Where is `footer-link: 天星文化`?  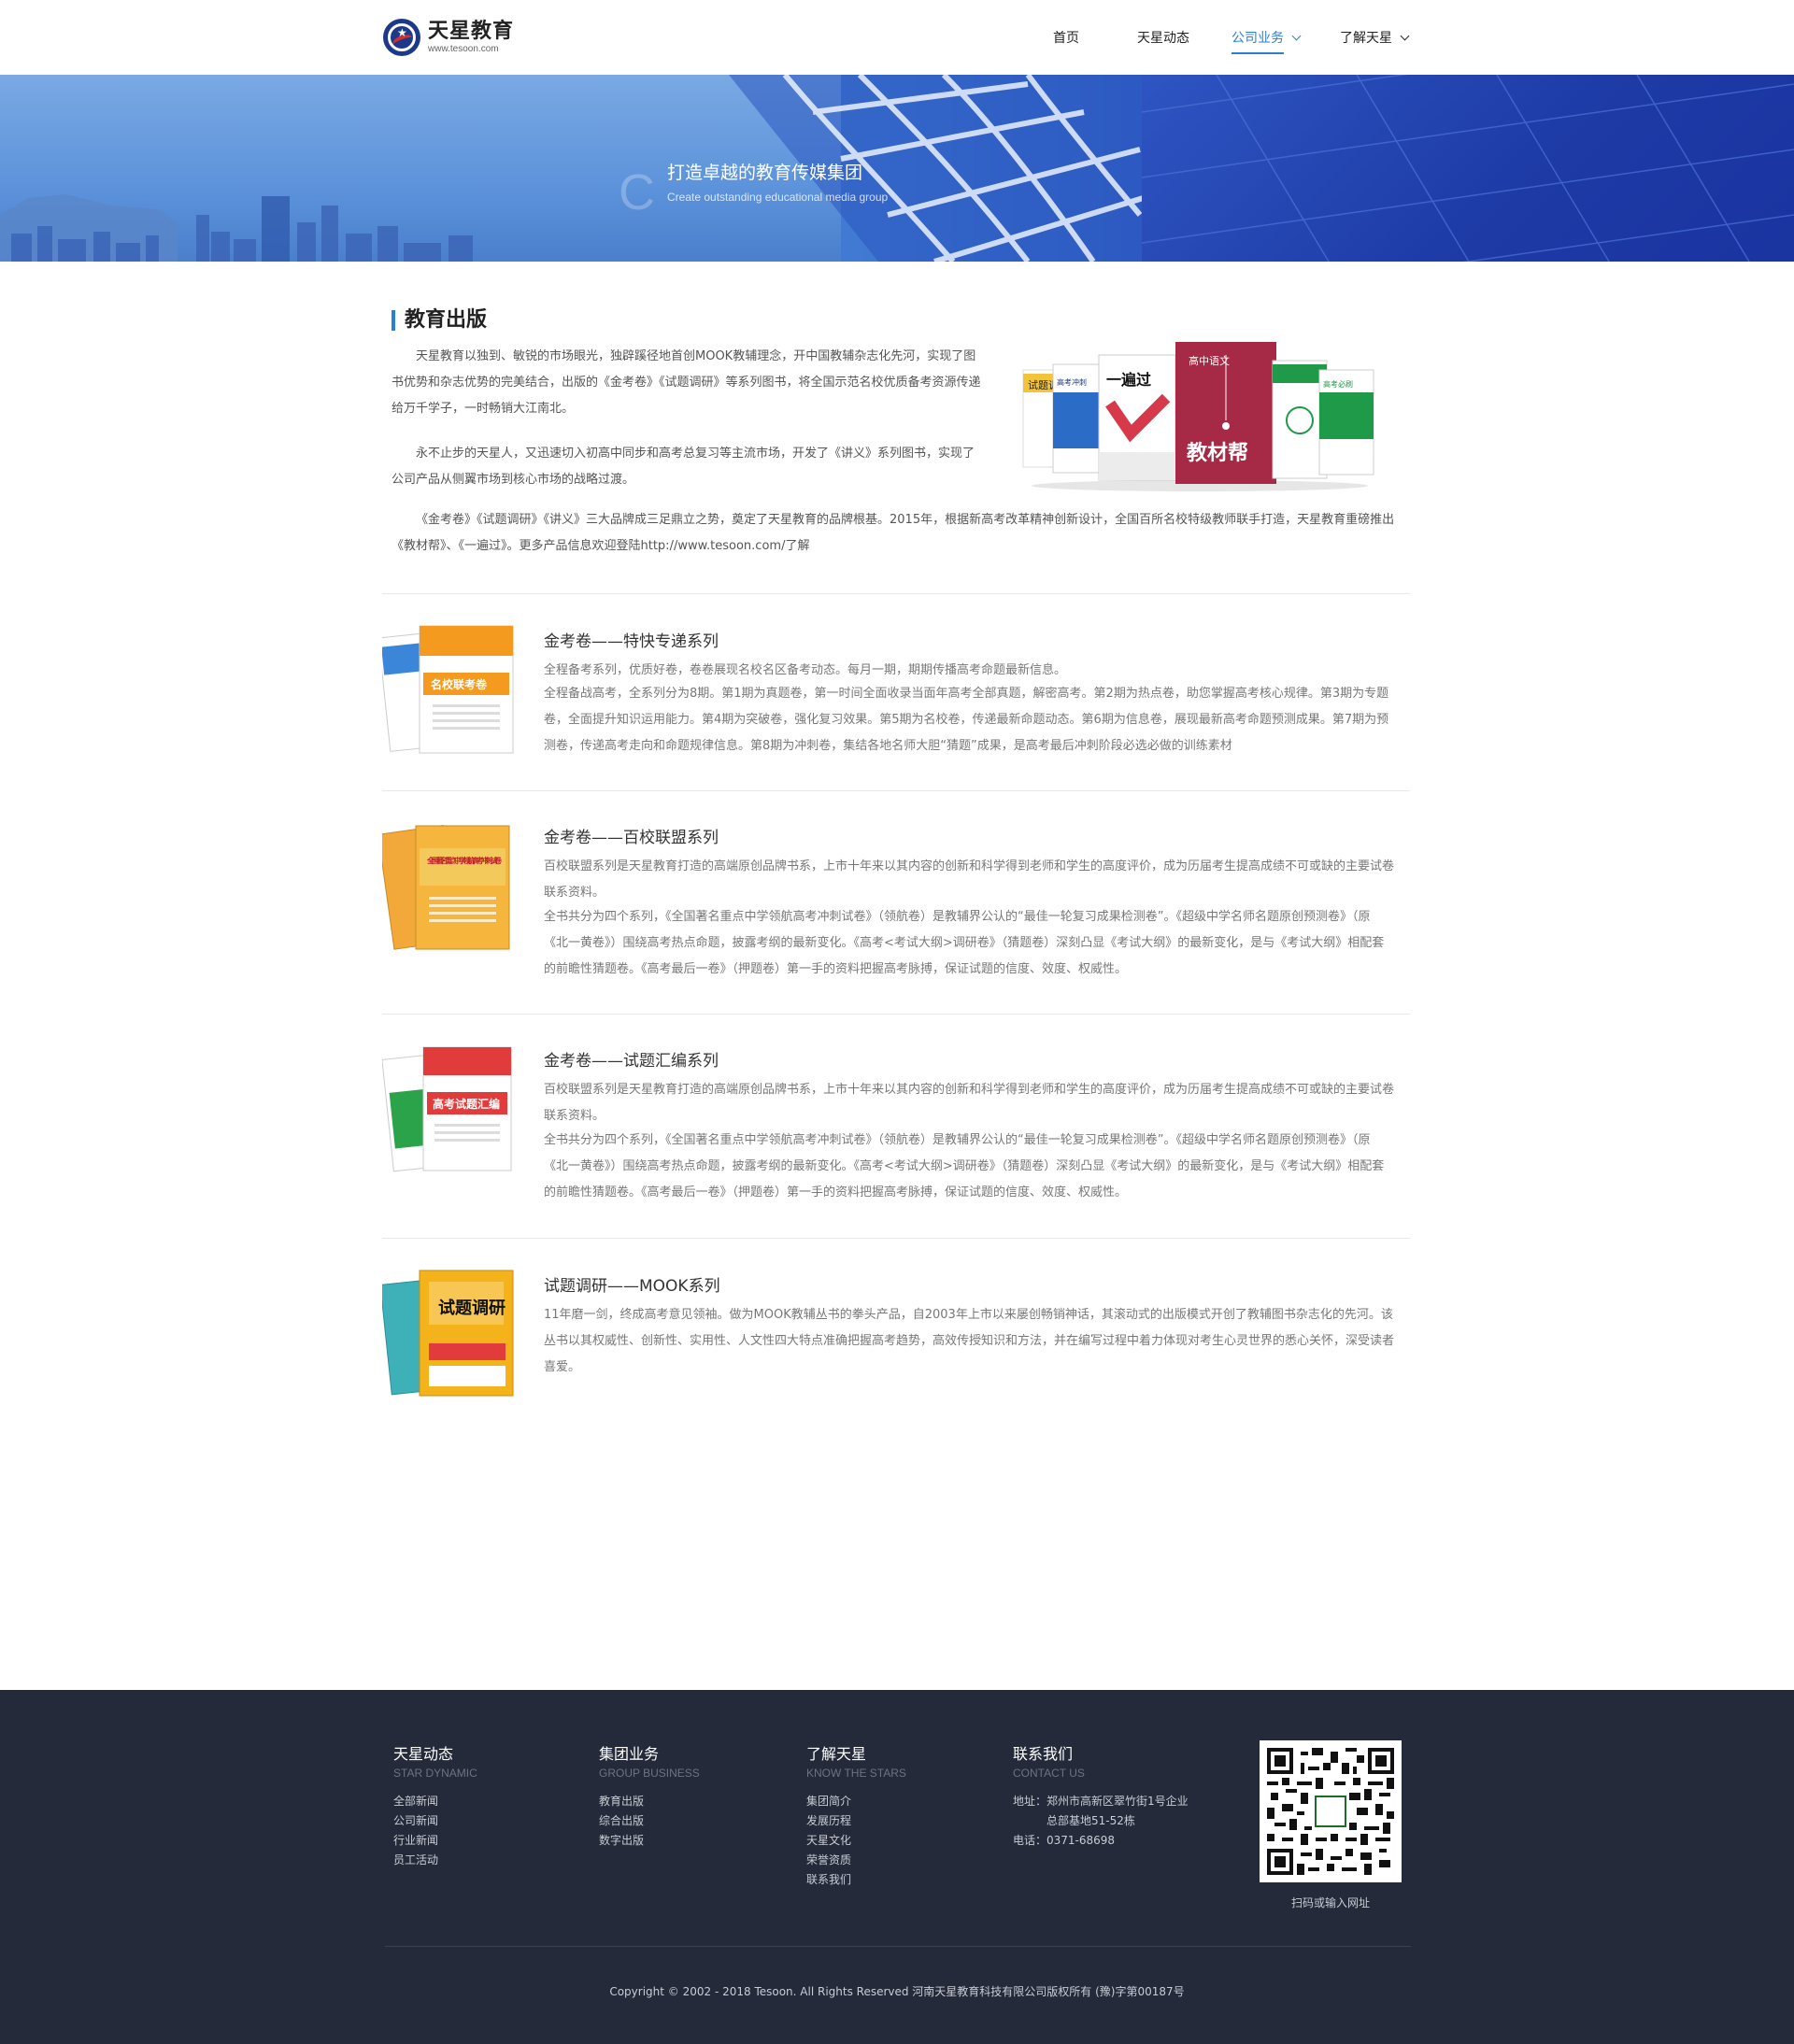
footer-link: 天星文化 is located at coordinates (856, 1841).